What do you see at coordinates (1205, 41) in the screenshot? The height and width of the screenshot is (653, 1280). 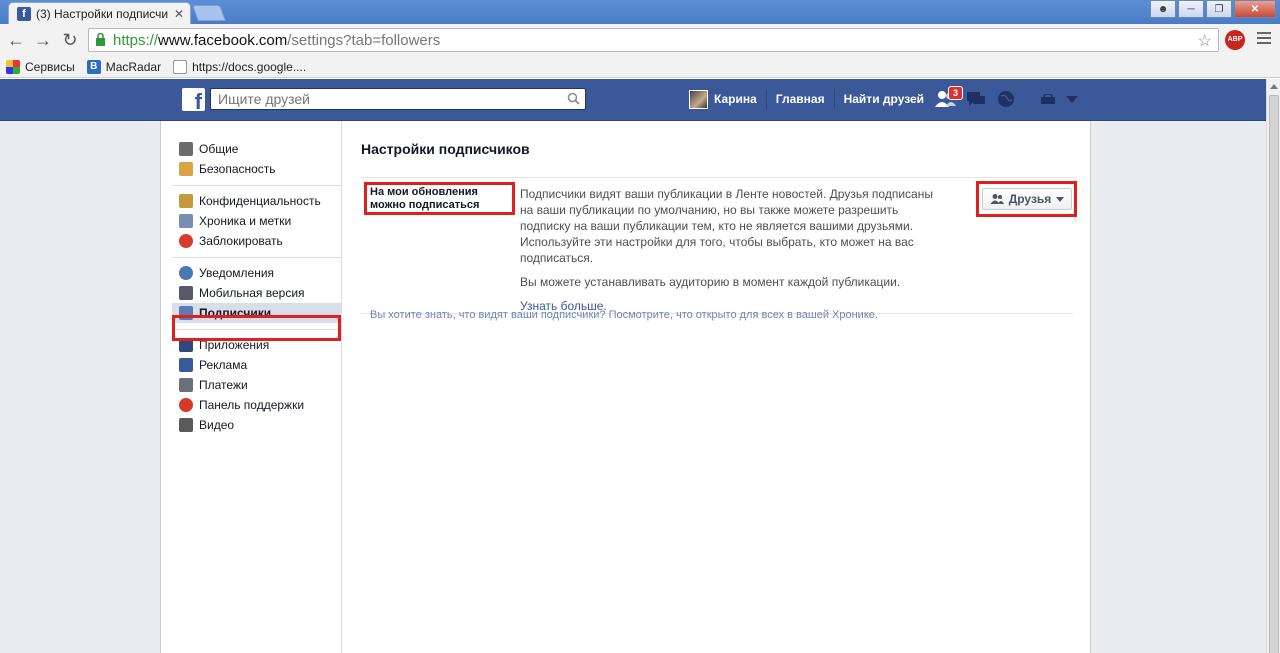 I see `bookmark-star-icon: ☆` at bounding box center [1205, 41].